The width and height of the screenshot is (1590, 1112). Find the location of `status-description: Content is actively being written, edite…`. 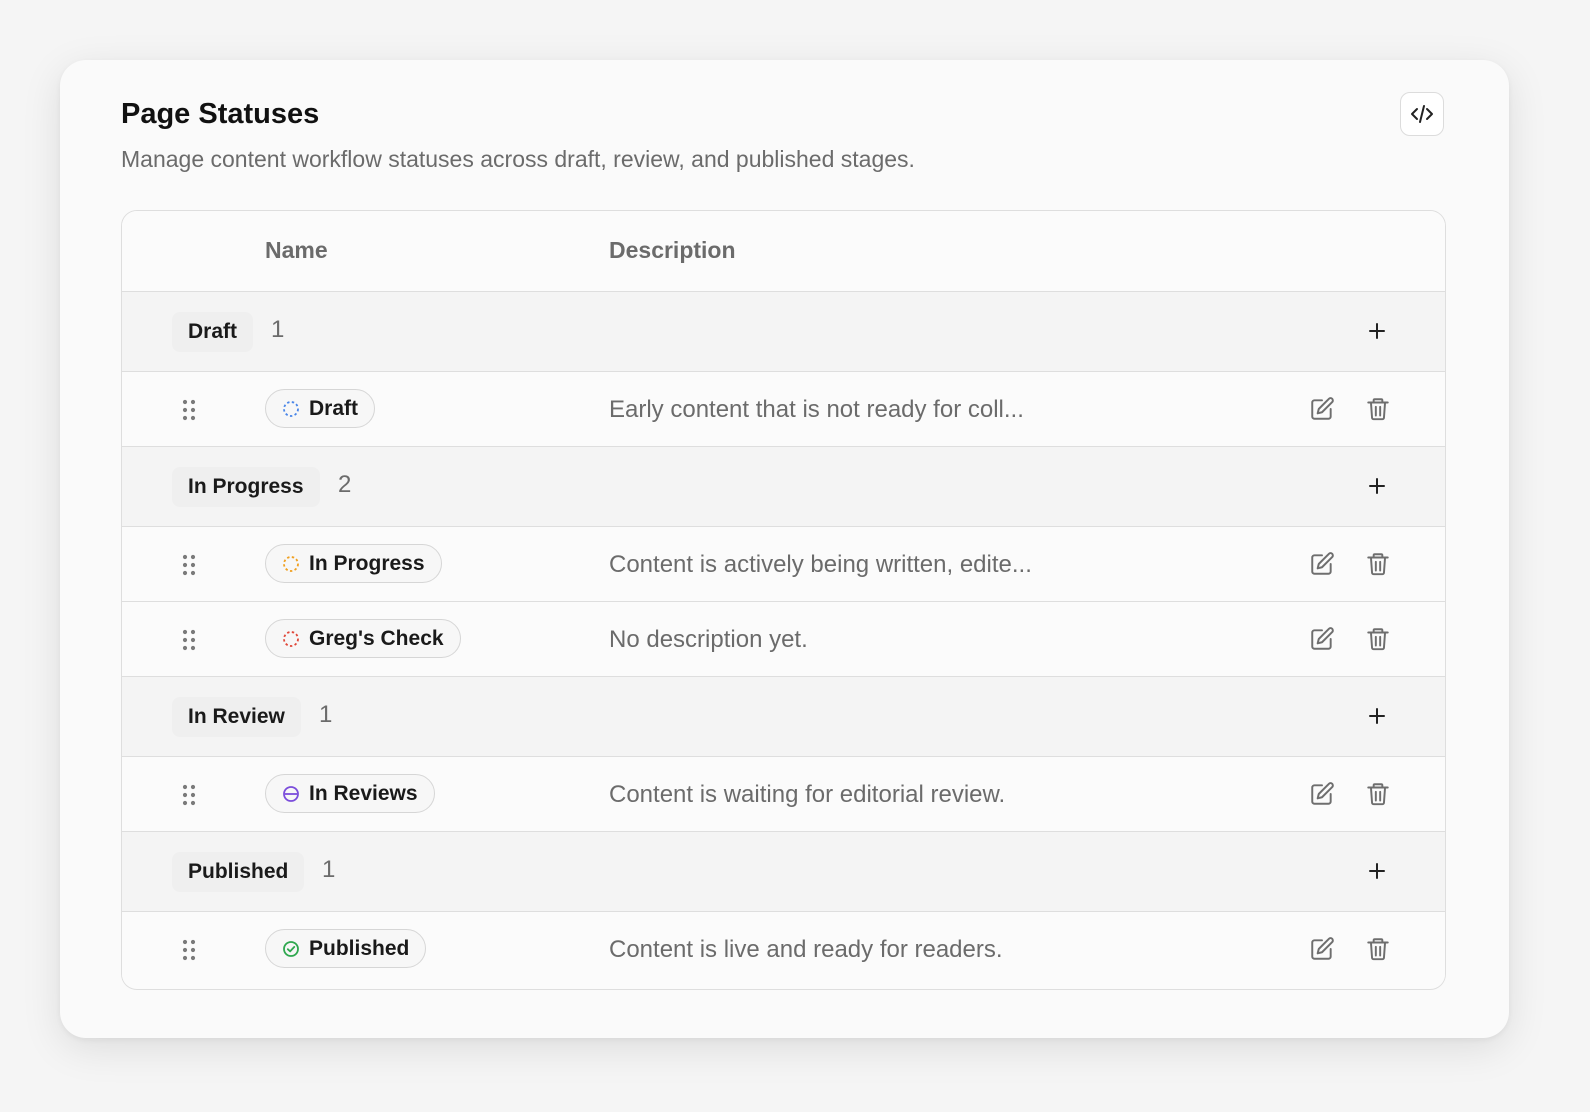

status-description: Content is actively being written, edite… is located at coordinates (820, 564).